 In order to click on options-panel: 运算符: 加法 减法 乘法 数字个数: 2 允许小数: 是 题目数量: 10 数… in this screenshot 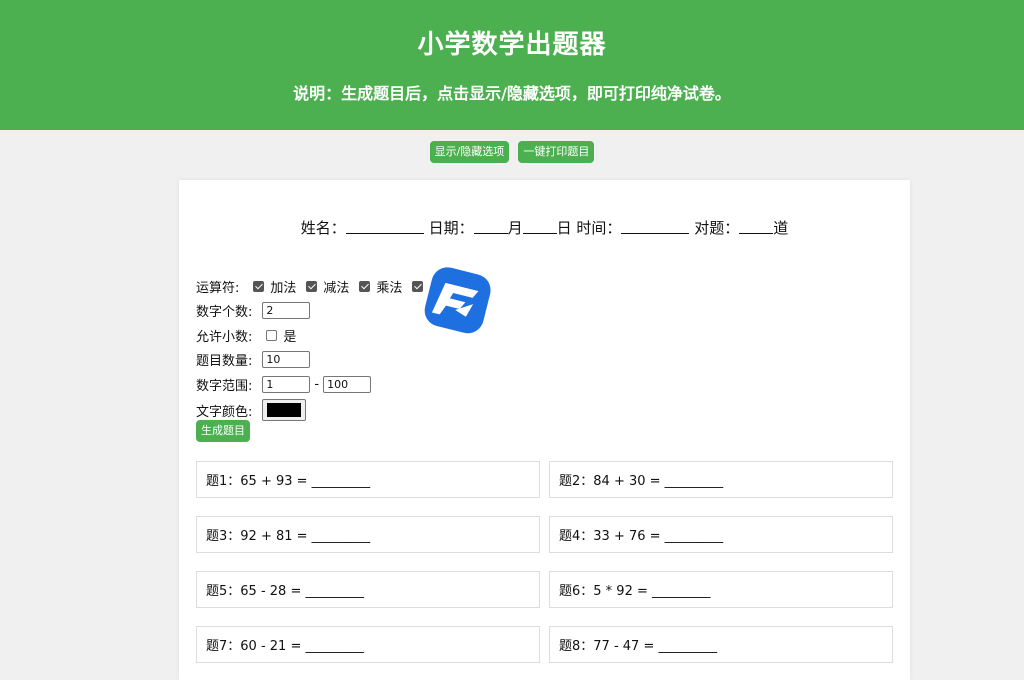, I will do `click(315, 349)`.